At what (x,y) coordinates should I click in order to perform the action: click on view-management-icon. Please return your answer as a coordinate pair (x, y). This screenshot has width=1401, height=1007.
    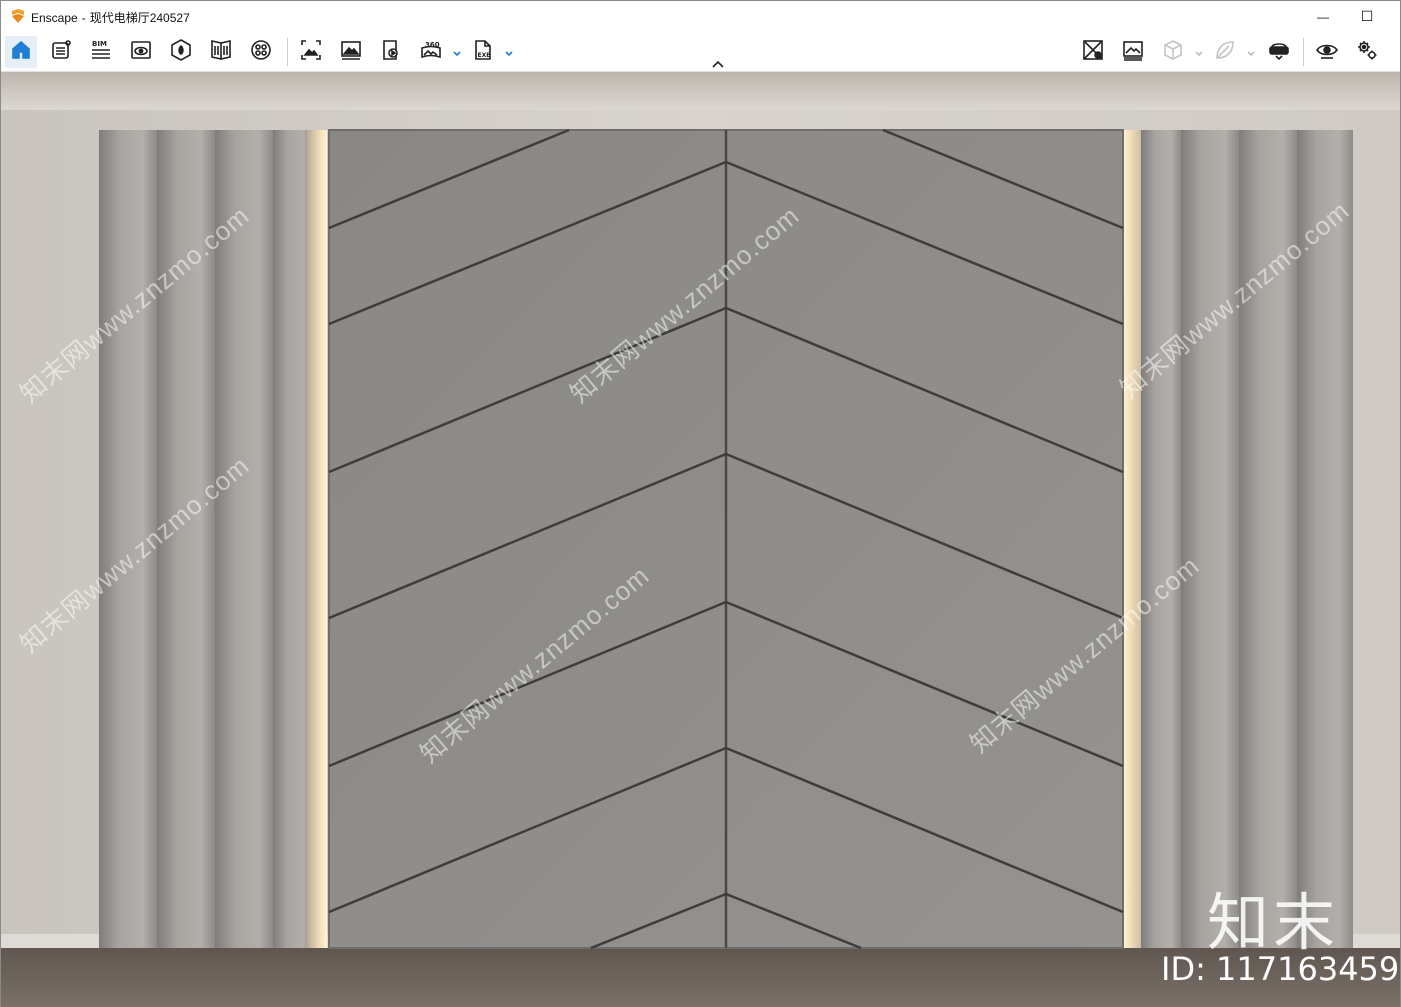
    Looking at the image, I should click on (141, 52).